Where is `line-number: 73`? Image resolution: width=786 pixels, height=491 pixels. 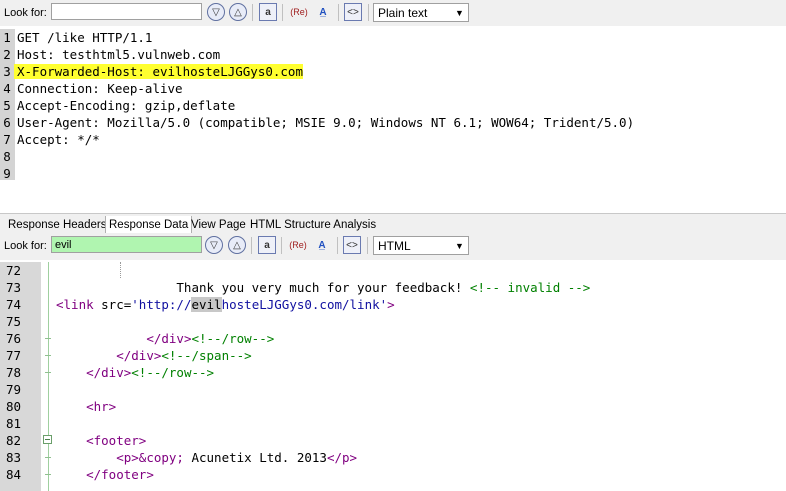
line-number: 73 is located at coordinates (14, 287).